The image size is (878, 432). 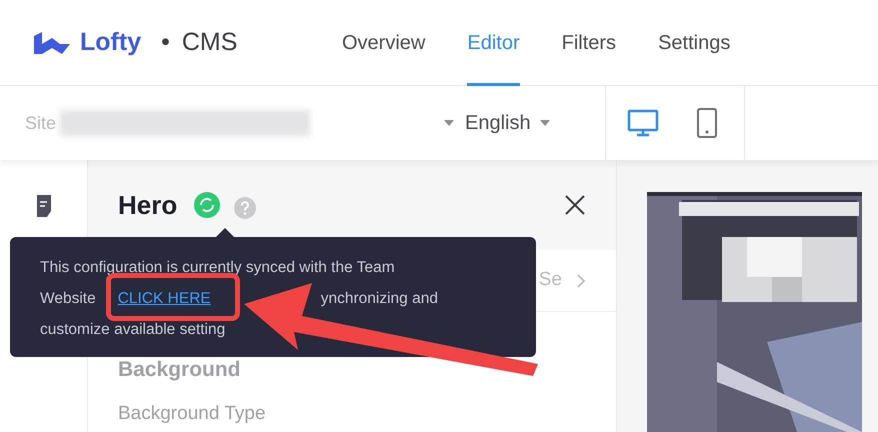 I want to click on sync-icon, so click(x=207, y=205).